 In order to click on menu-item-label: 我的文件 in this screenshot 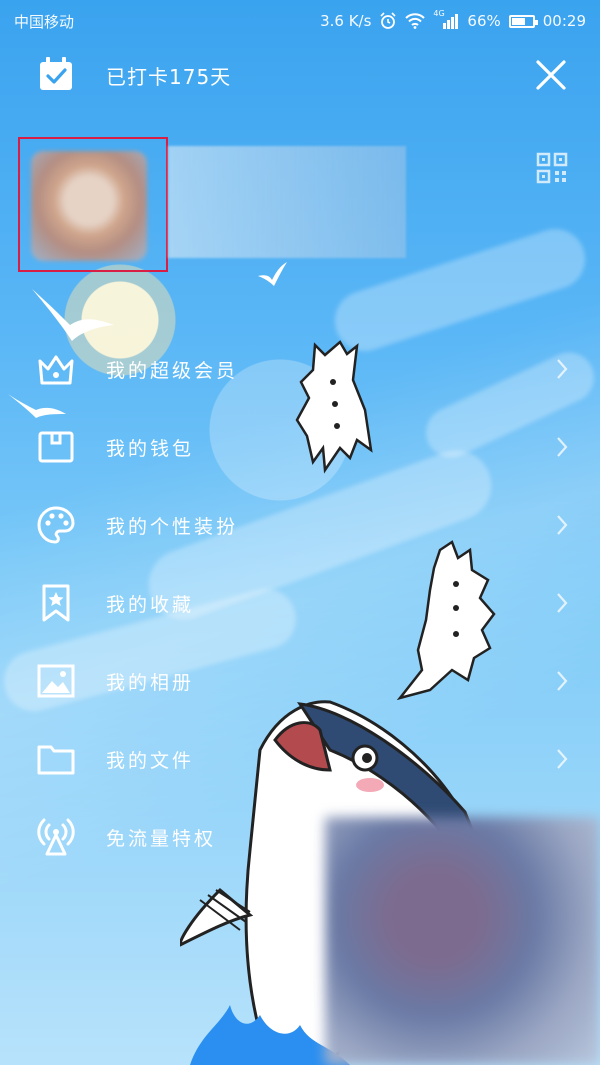, I will do `click(150, 761)`.